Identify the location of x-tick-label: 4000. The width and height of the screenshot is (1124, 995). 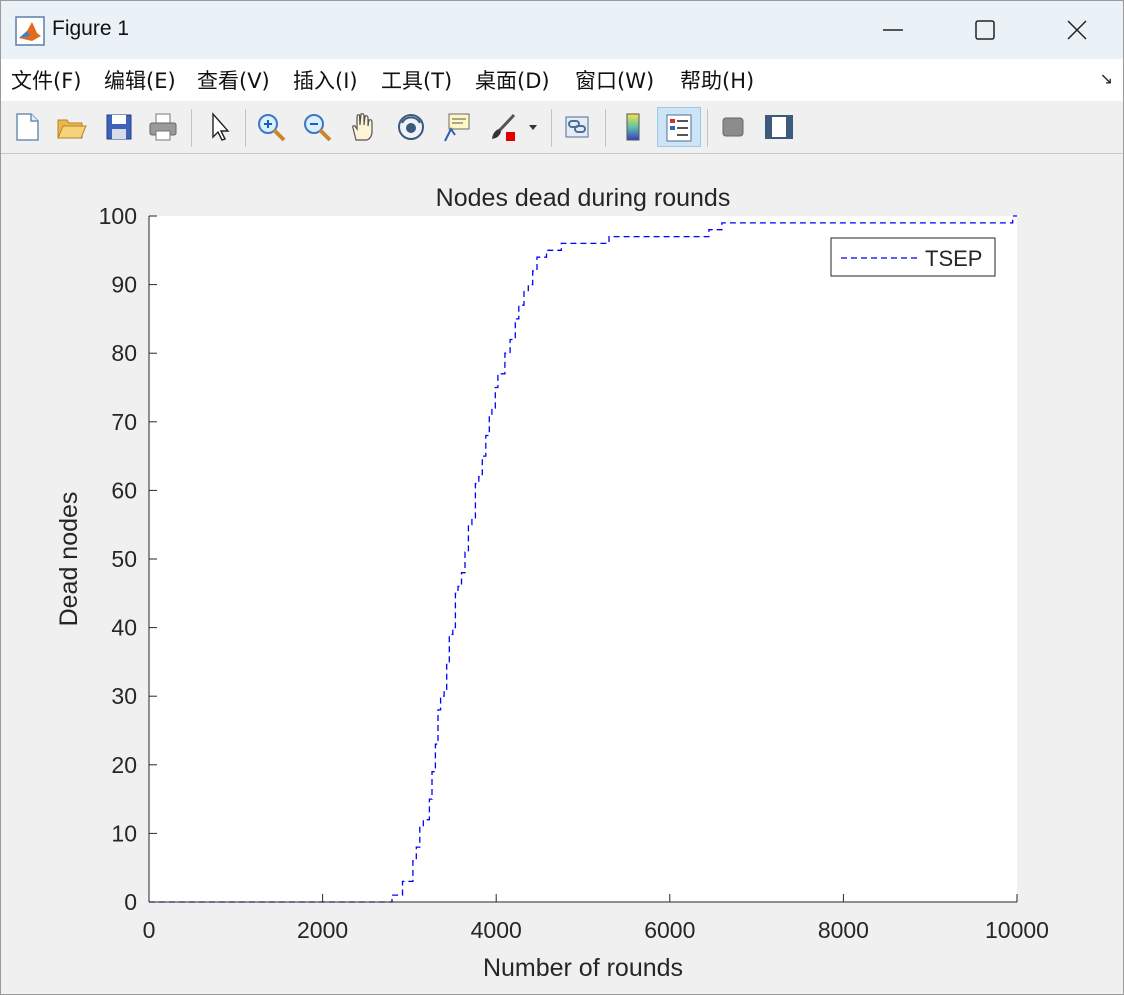
(496, 930).